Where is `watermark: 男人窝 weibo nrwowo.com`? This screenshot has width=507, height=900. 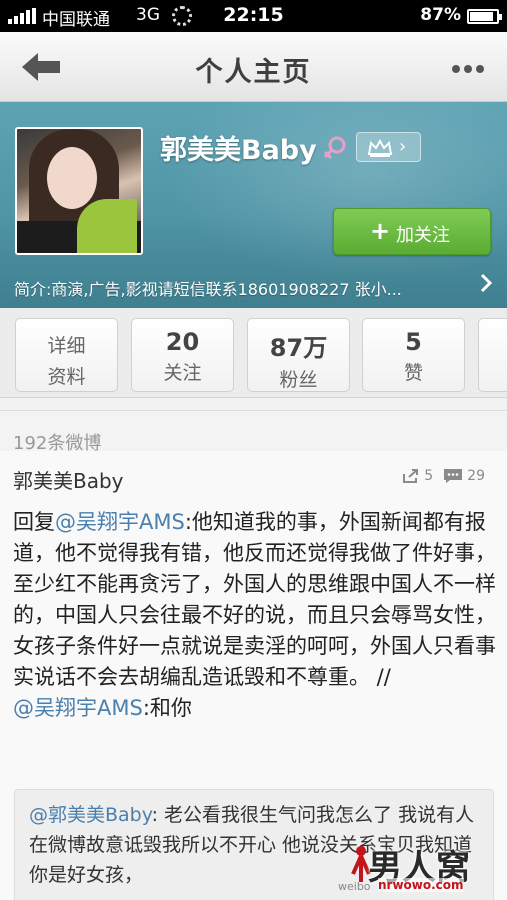
watermark: 男人窝 weibo nrwowo.com is located at coordinates (418, 870).